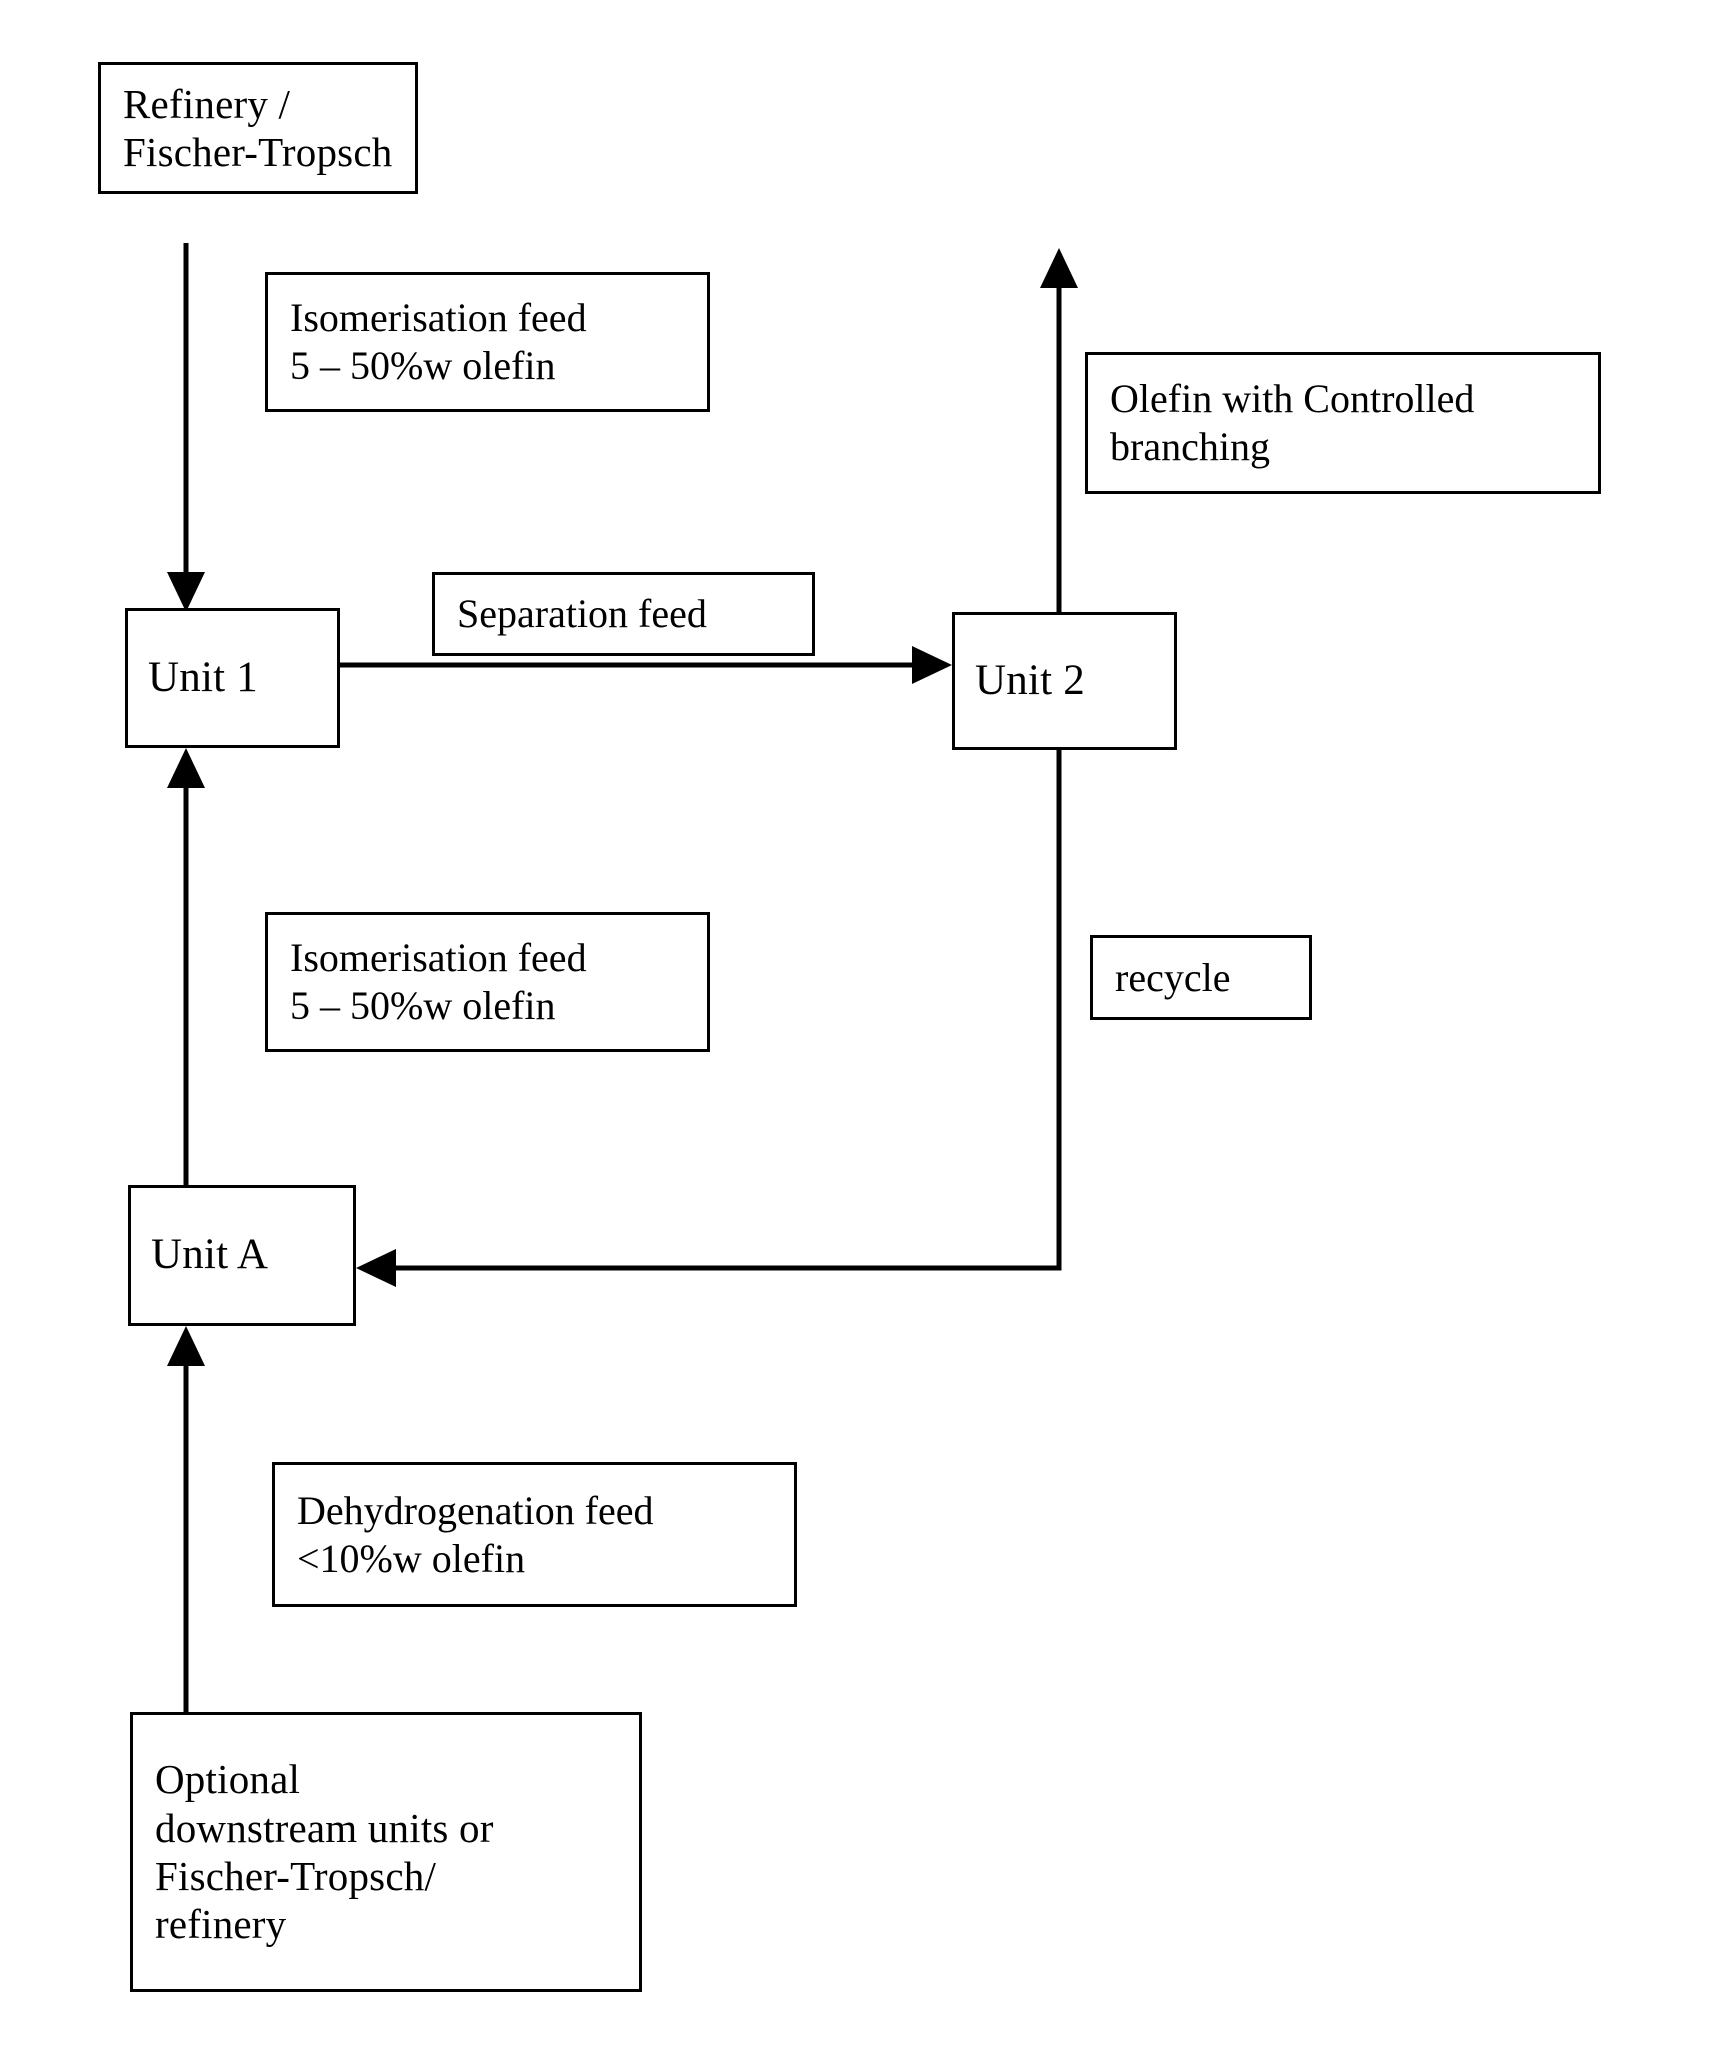 This screenshot has height=2050, width=1730. Describe the element at coordinates (221, 1924) in the screenshot. I see `node-optional-line-4: refinery` at that location.